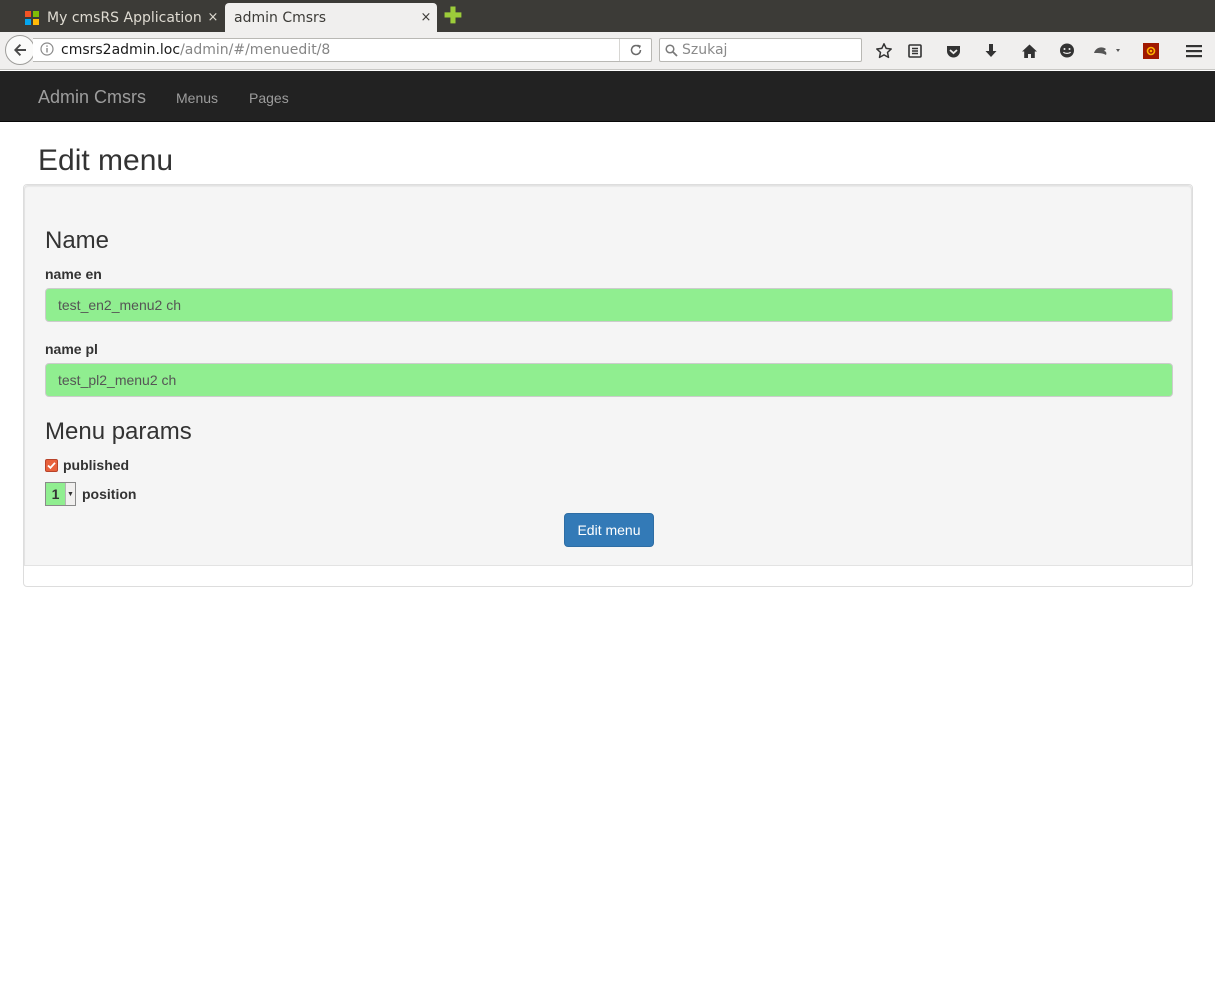 This screenshot has width=1215, height=1000. I want to click on search-icon, so click(671, 50).